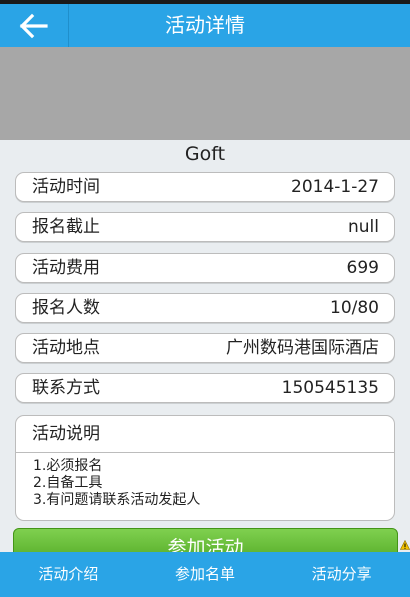 The height and width of the screenshot is (597, 410). Describe the element at coordinates (405, 545) in the screenshot. I see `warning-icon` at that location.